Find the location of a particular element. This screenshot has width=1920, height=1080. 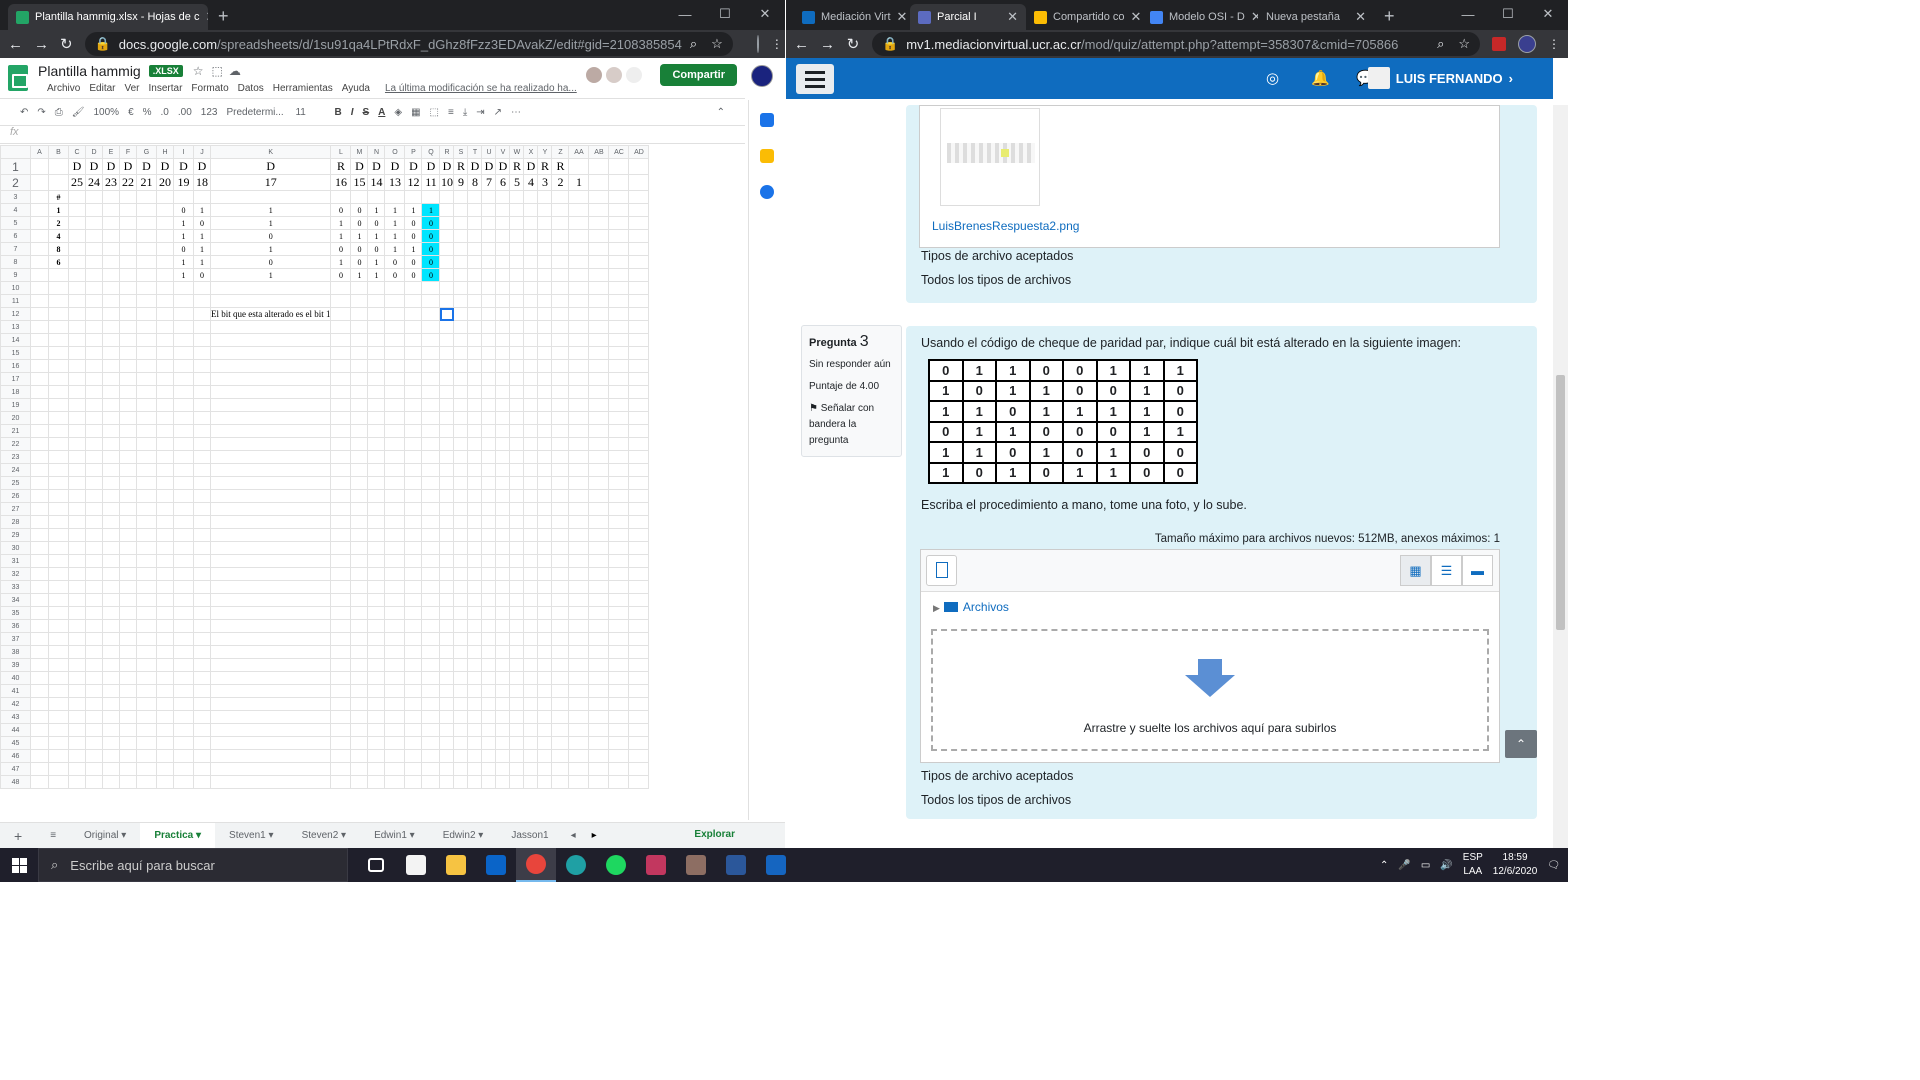

new-tab-icon: + is located at coordinates (223, 17).